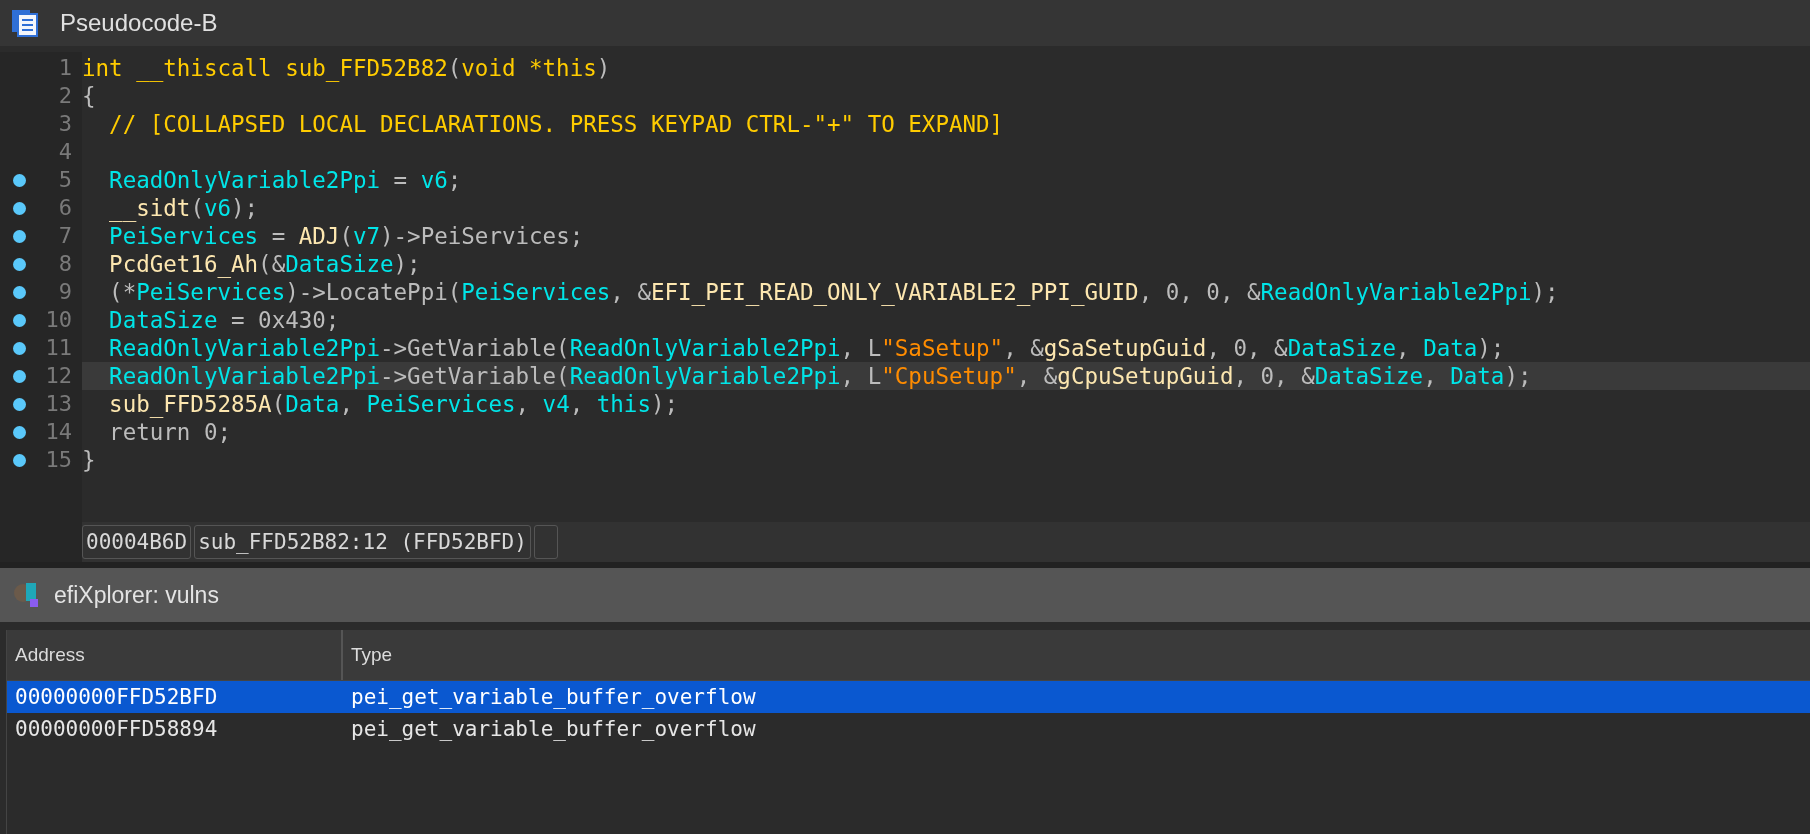 The width and height of the screenshot is (1810, 834). I want to click on line-number: 9, so click(65, 292).